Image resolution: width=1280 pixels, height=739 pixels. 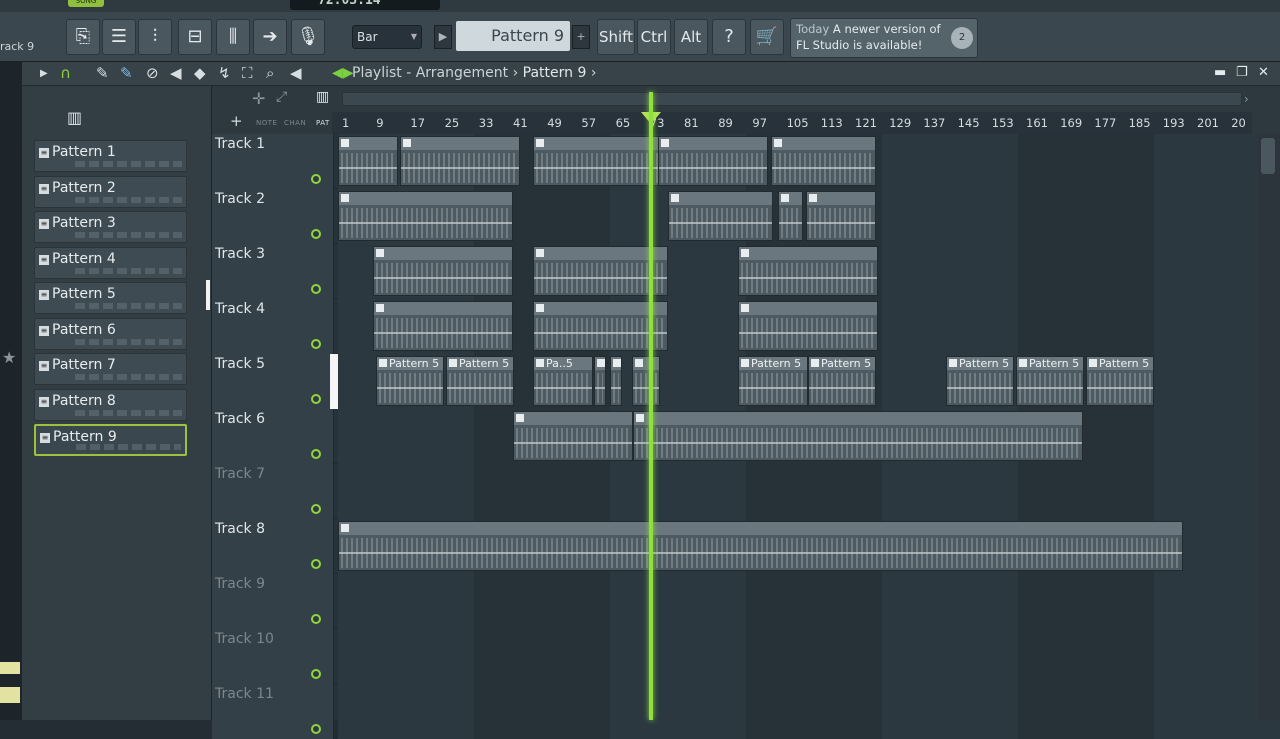 I want to click on playhead, so click(x=651, y=406).